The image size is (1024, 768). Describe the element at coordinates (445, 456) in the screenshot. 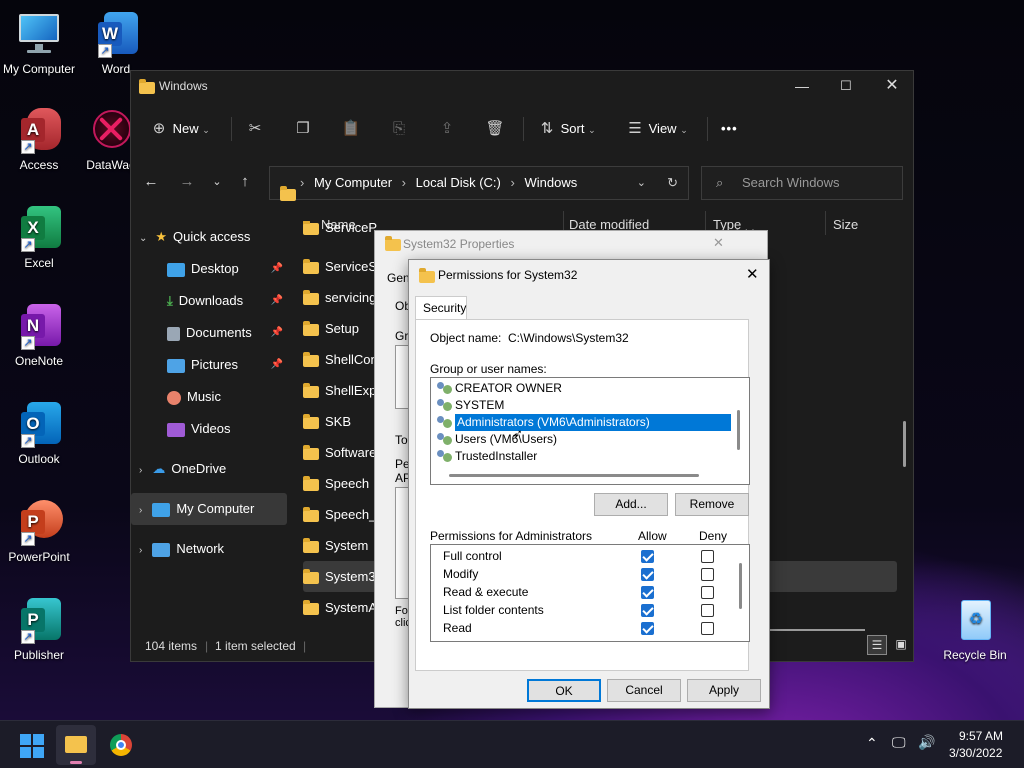

I see `users-icon` at that location.